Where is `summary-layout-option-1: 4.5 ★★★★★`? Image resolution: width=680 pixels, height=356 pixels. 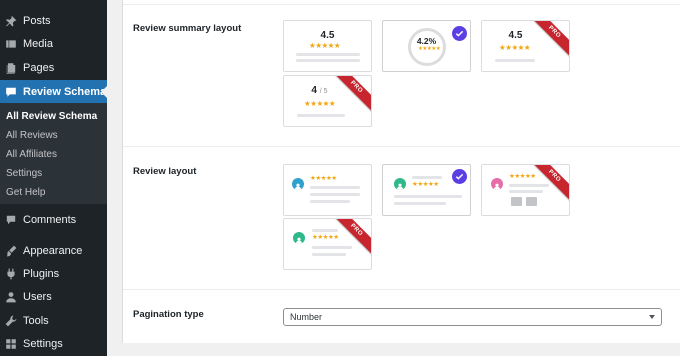 summary-layout-option-1: 4.5 ★★★★★ is located at coordinates (327, 46).